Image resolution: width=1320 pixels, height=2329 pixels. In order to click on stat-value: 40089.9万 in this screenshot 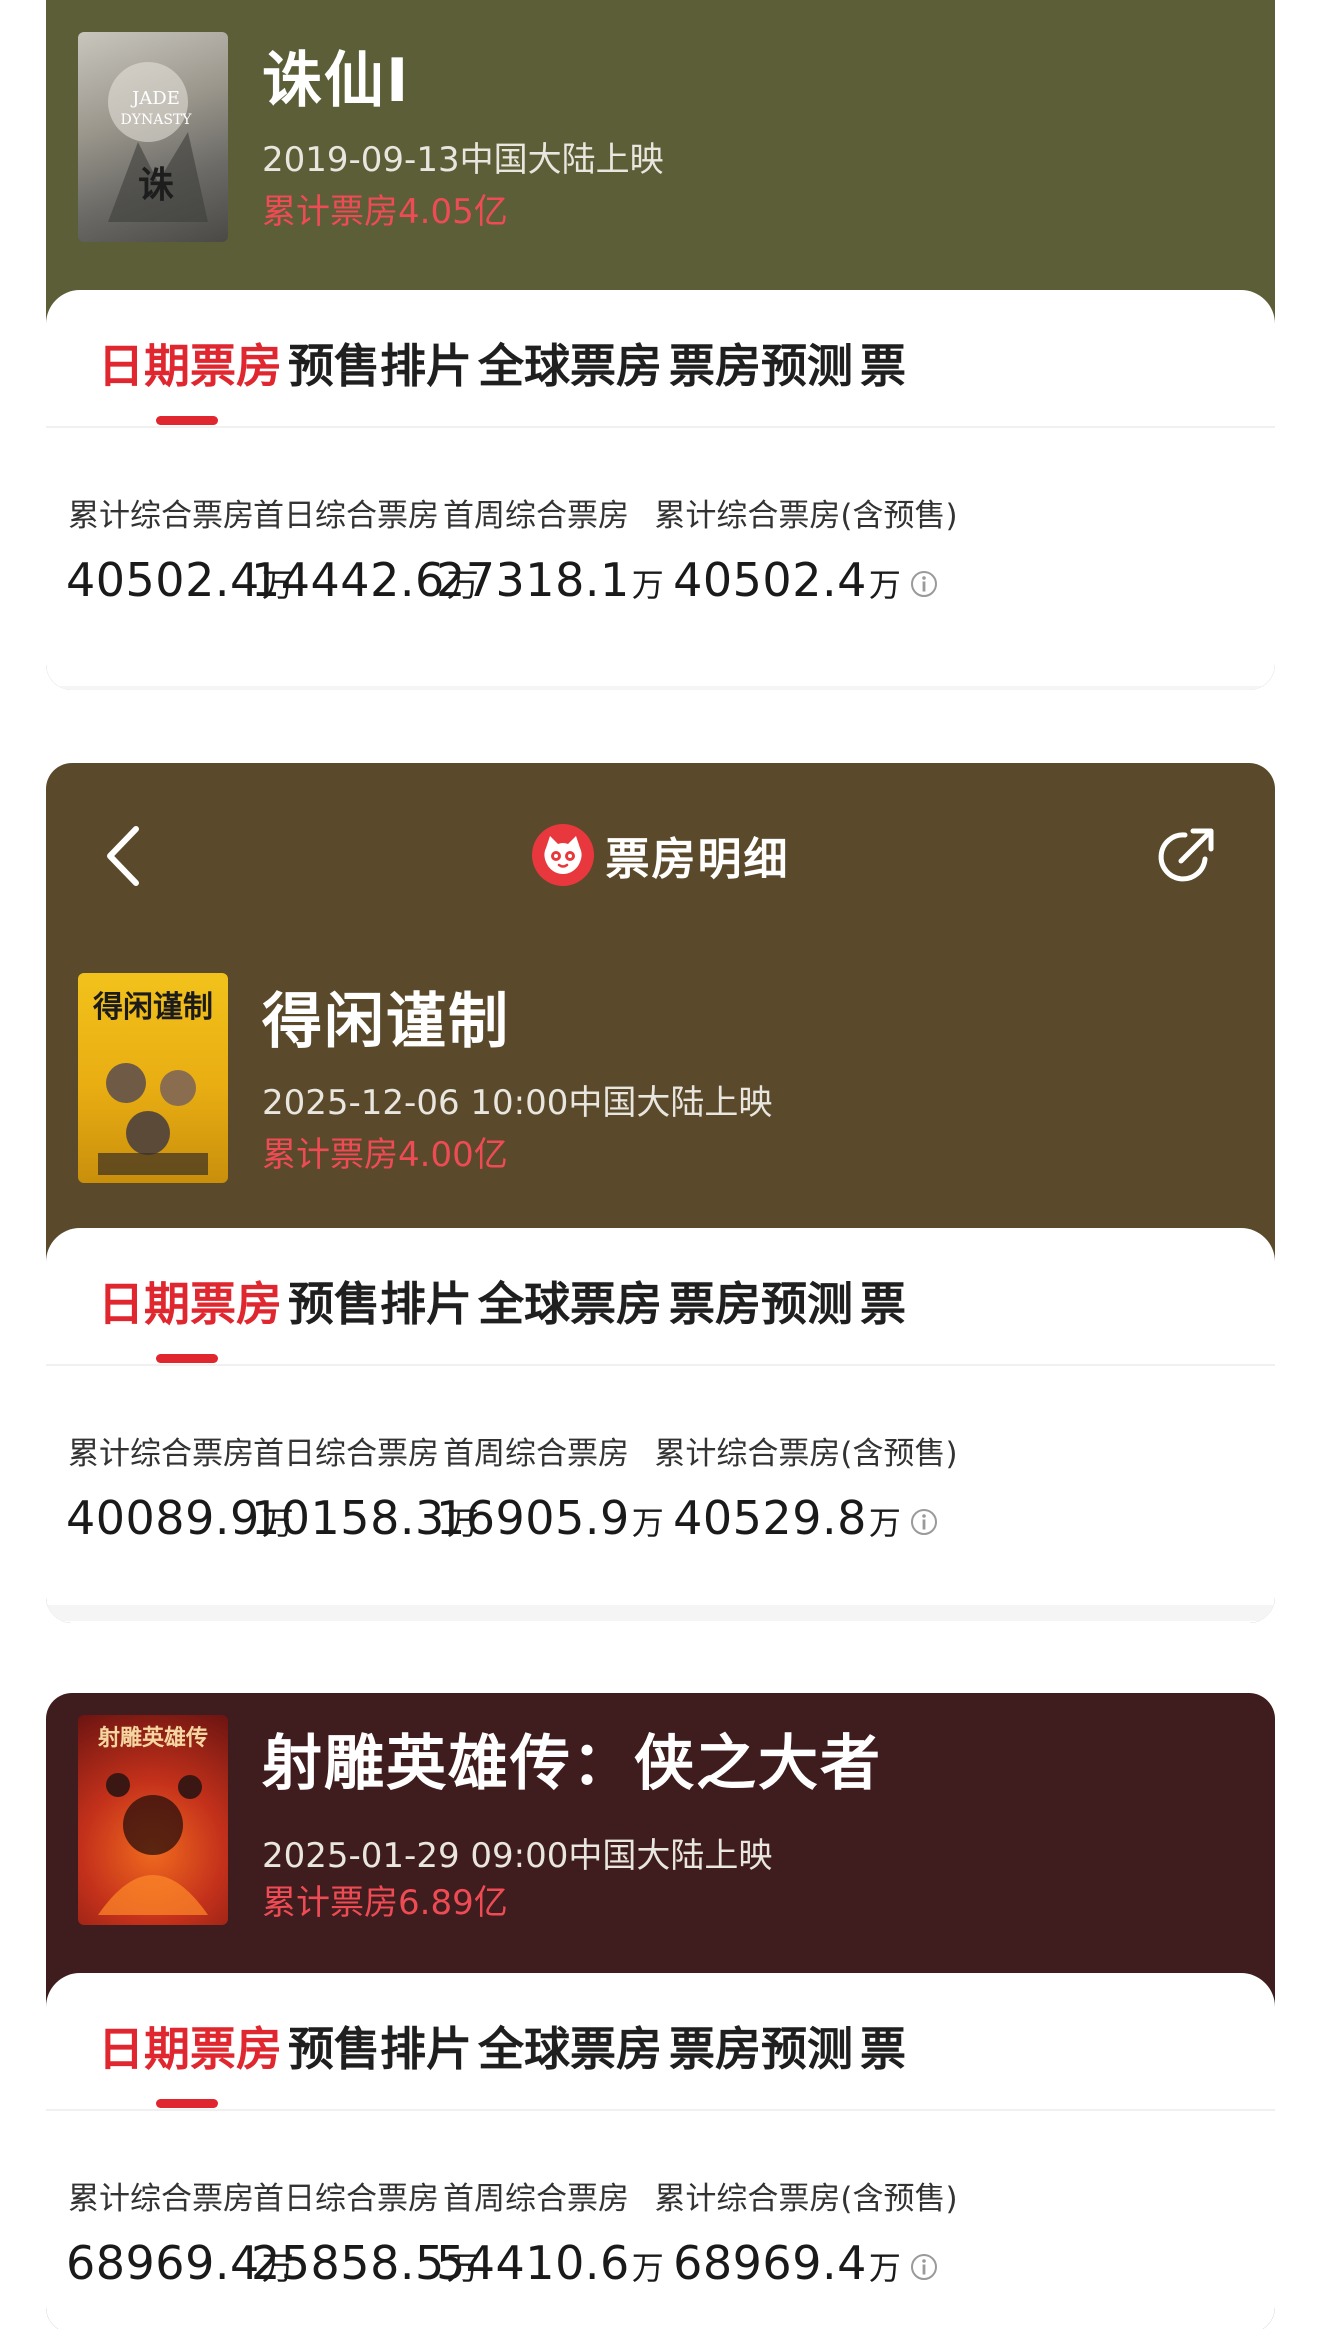, I will do `click(180, 1518)`.